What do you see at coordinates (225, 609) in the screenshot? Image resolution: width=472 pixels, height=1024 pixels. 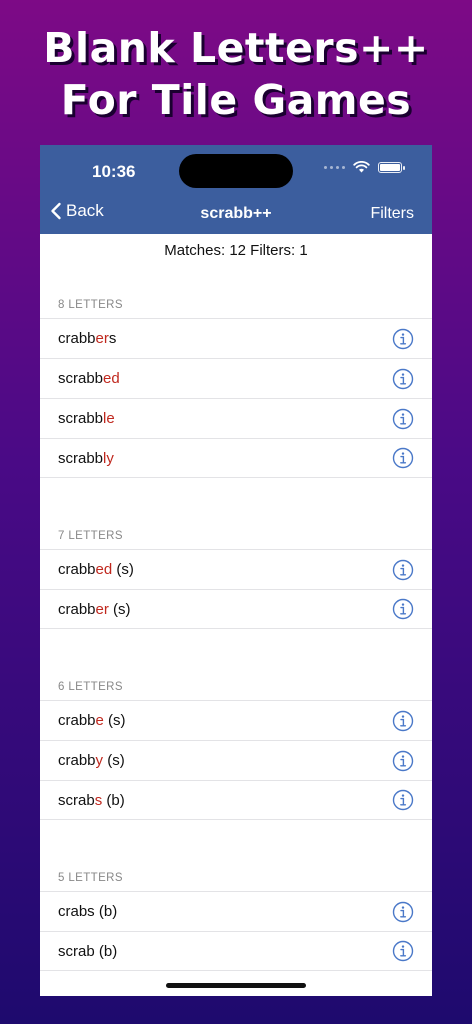 I see `word-text: crabber (s)` at bounding box center [225, 609].